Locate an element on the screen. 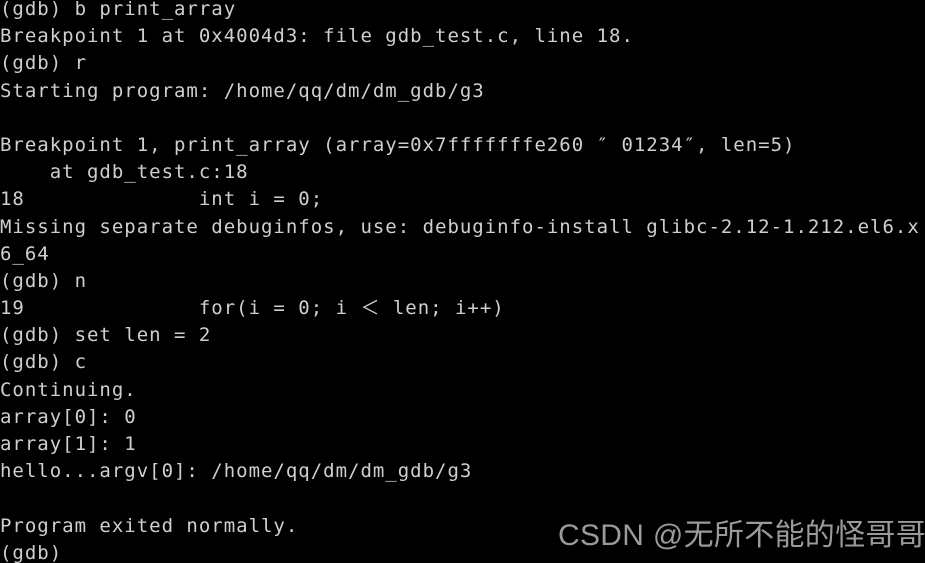 This screenshot has width=925, height=563. terminal-line: 18 int i = 0; is located at coordinates (162, 199).